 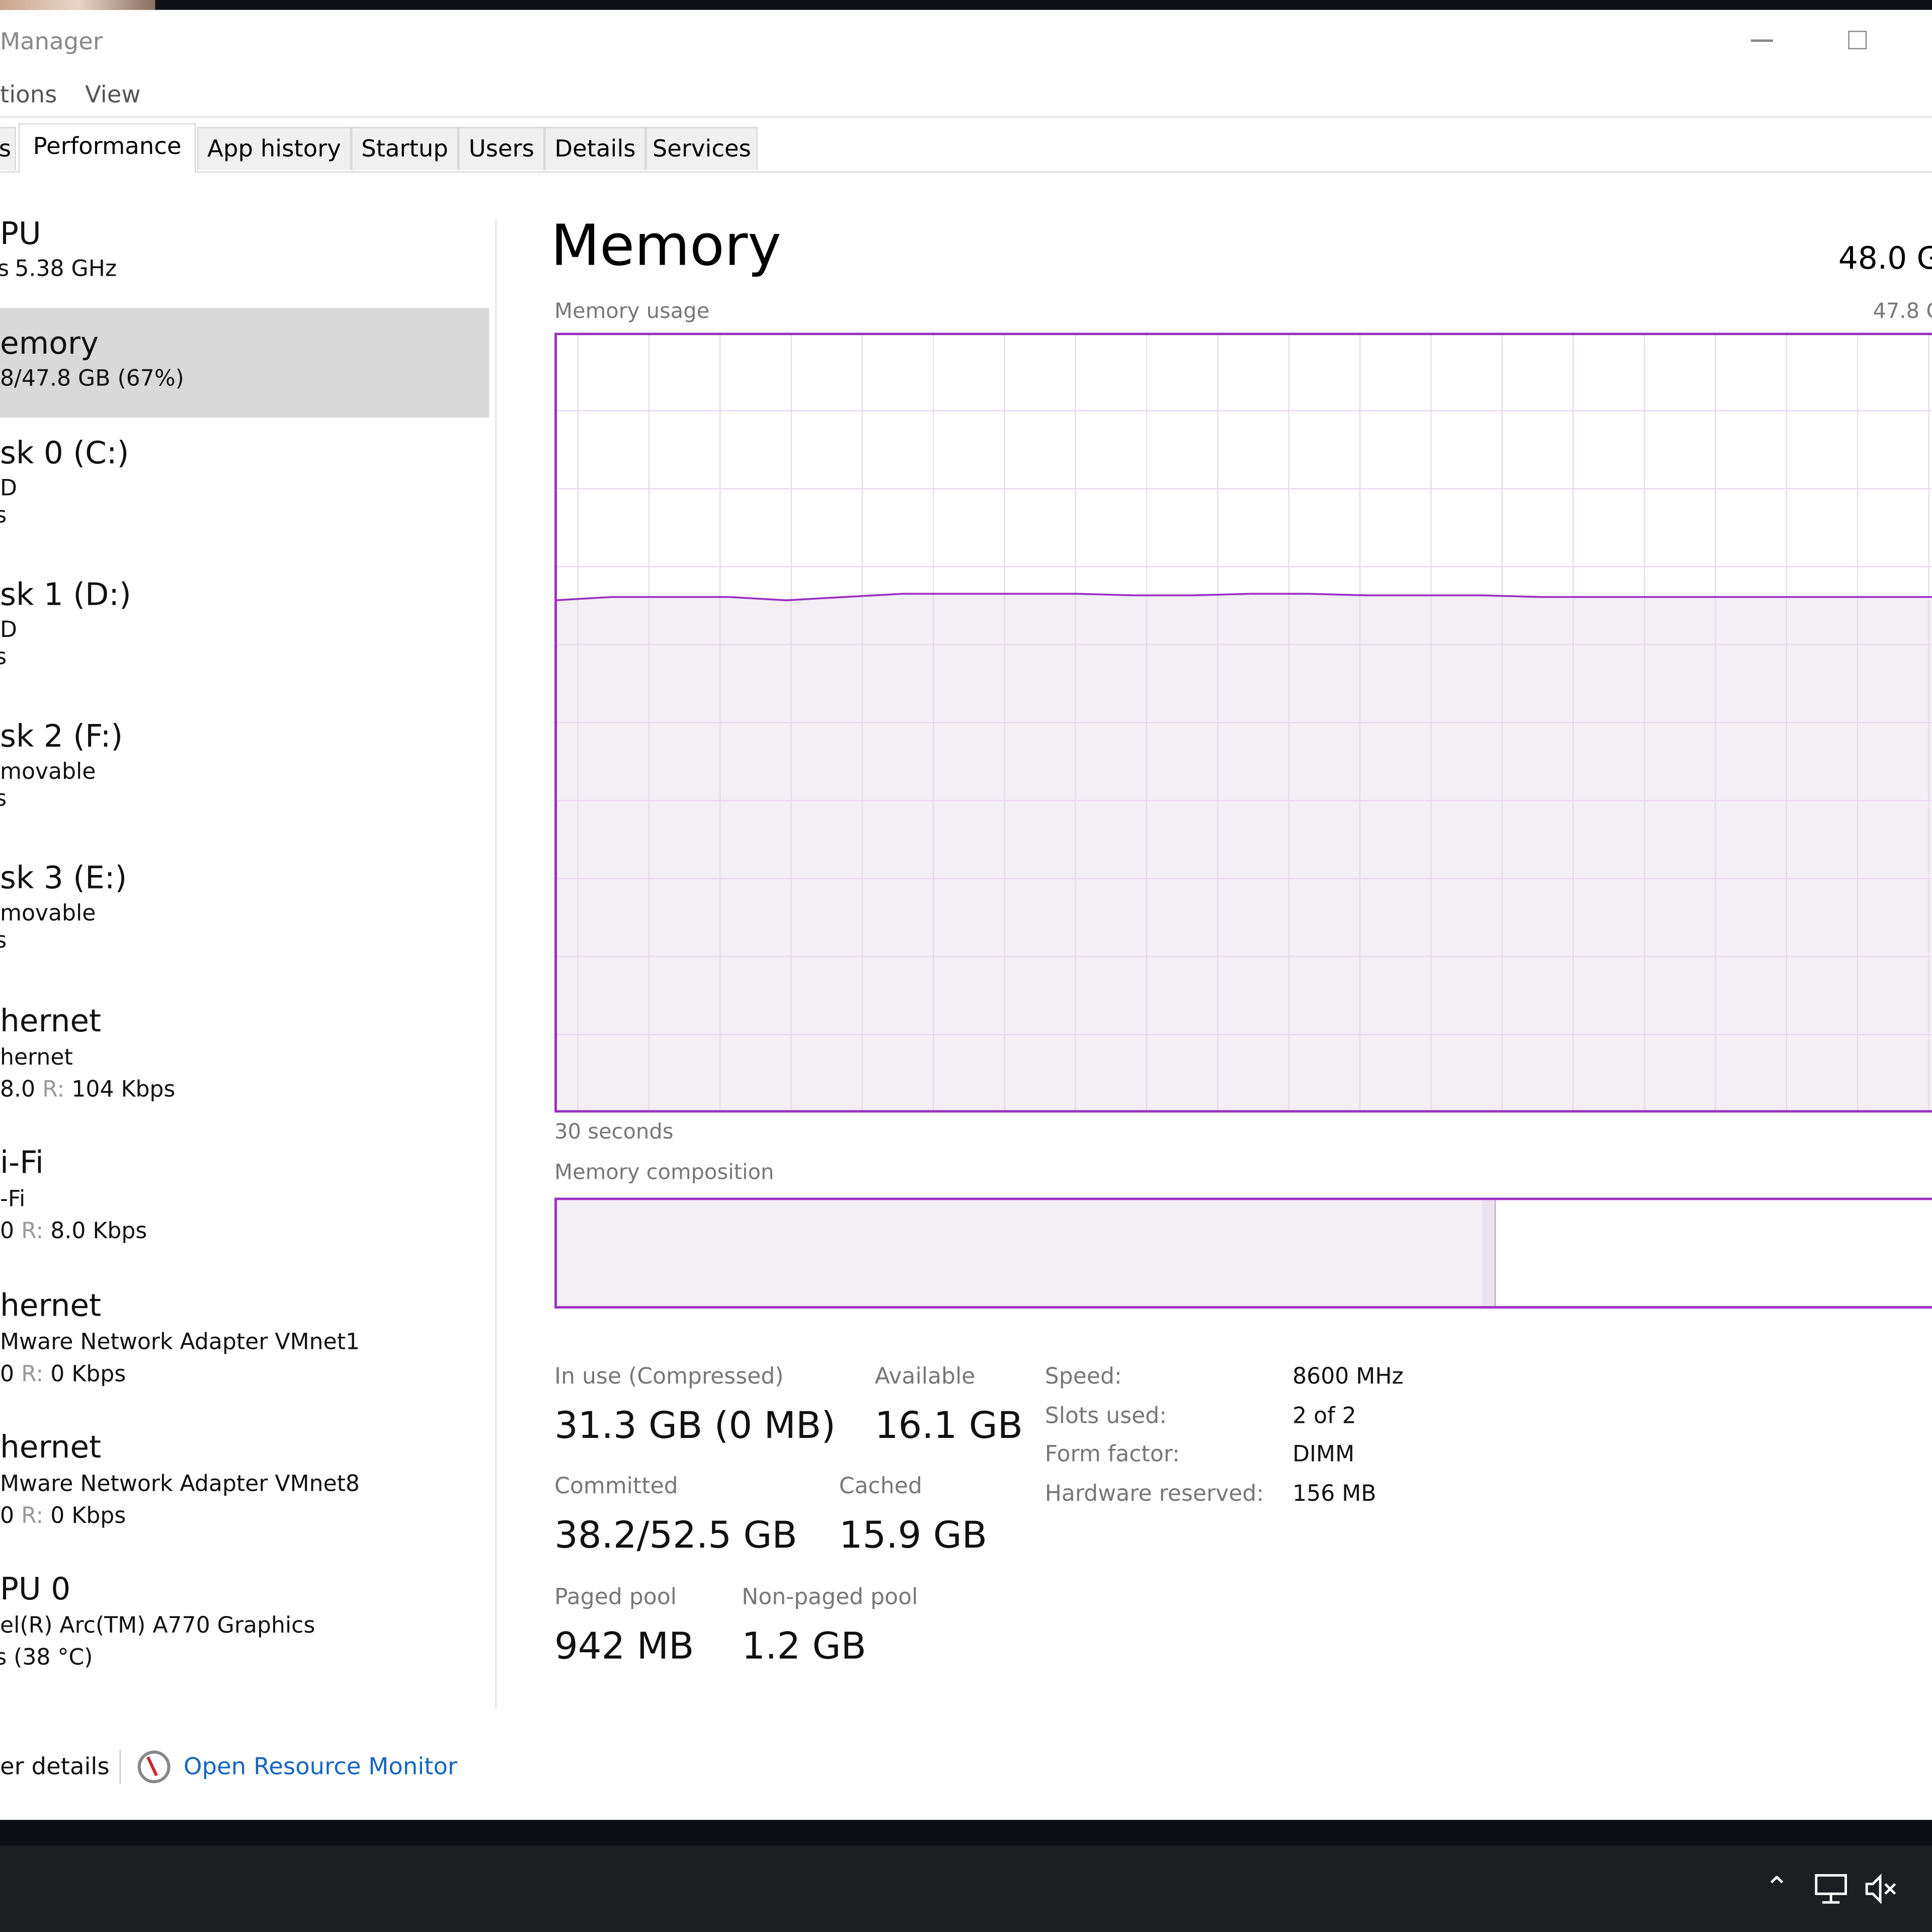 I want to click on speed-value: 8600 MHz, so click(x=1348, y=1377).